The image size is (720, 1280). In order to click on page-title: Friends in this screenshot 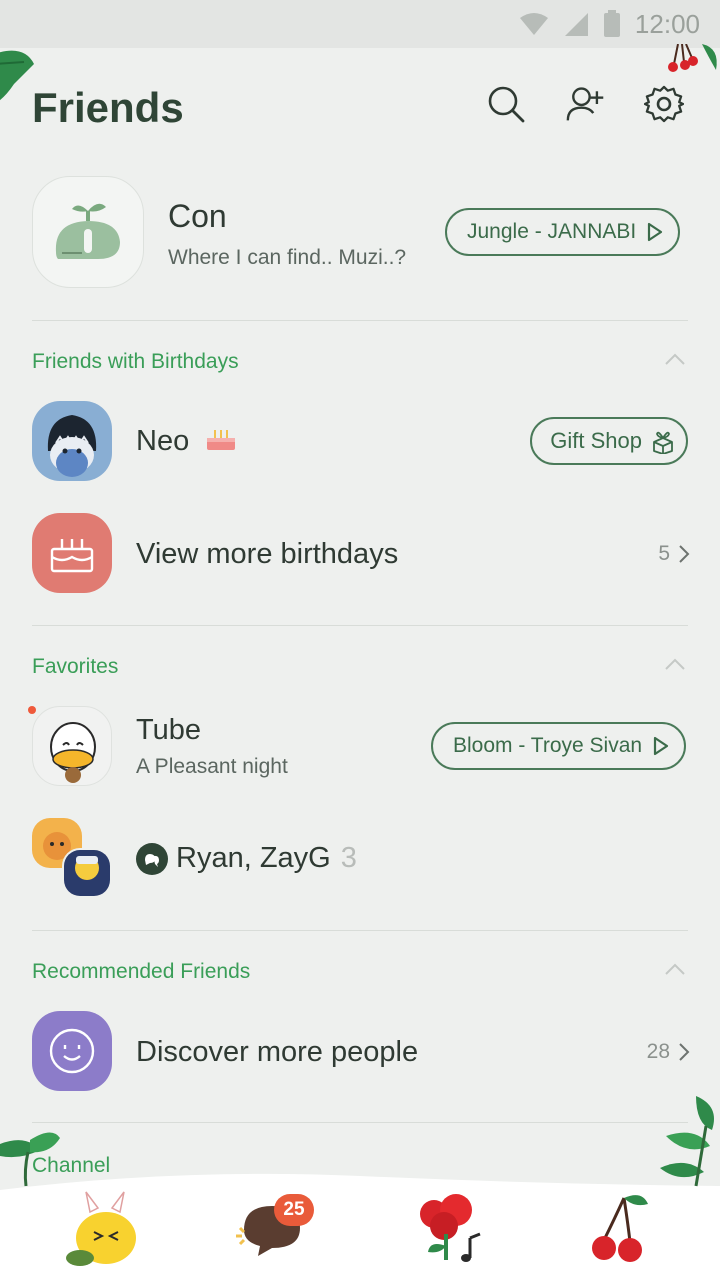, I will do `click(108, 107)`.